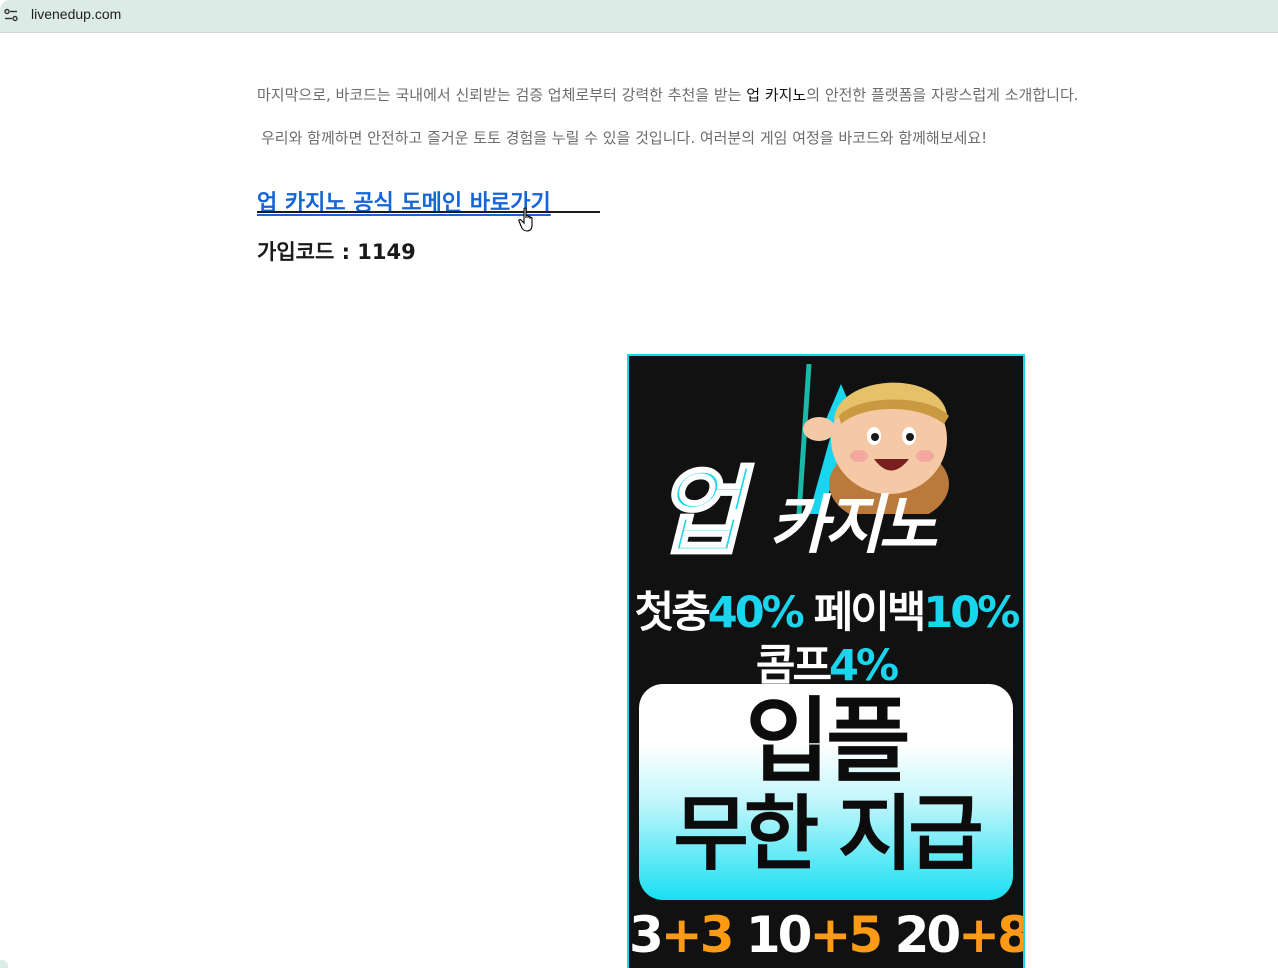  Describe the element at coordinates (776, 95) in the screenshot. I see `brand-name: 업 카지노` at that location.